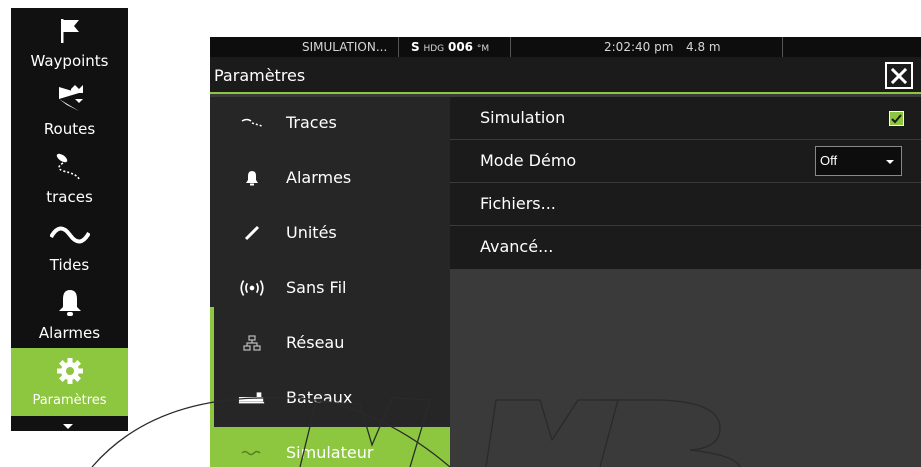 The image size is (921, 467). What do you see at coordinates (69, 400) in the screenshot?
I see `menu-item-label: Paramètres` at bounding box center [69, 400].